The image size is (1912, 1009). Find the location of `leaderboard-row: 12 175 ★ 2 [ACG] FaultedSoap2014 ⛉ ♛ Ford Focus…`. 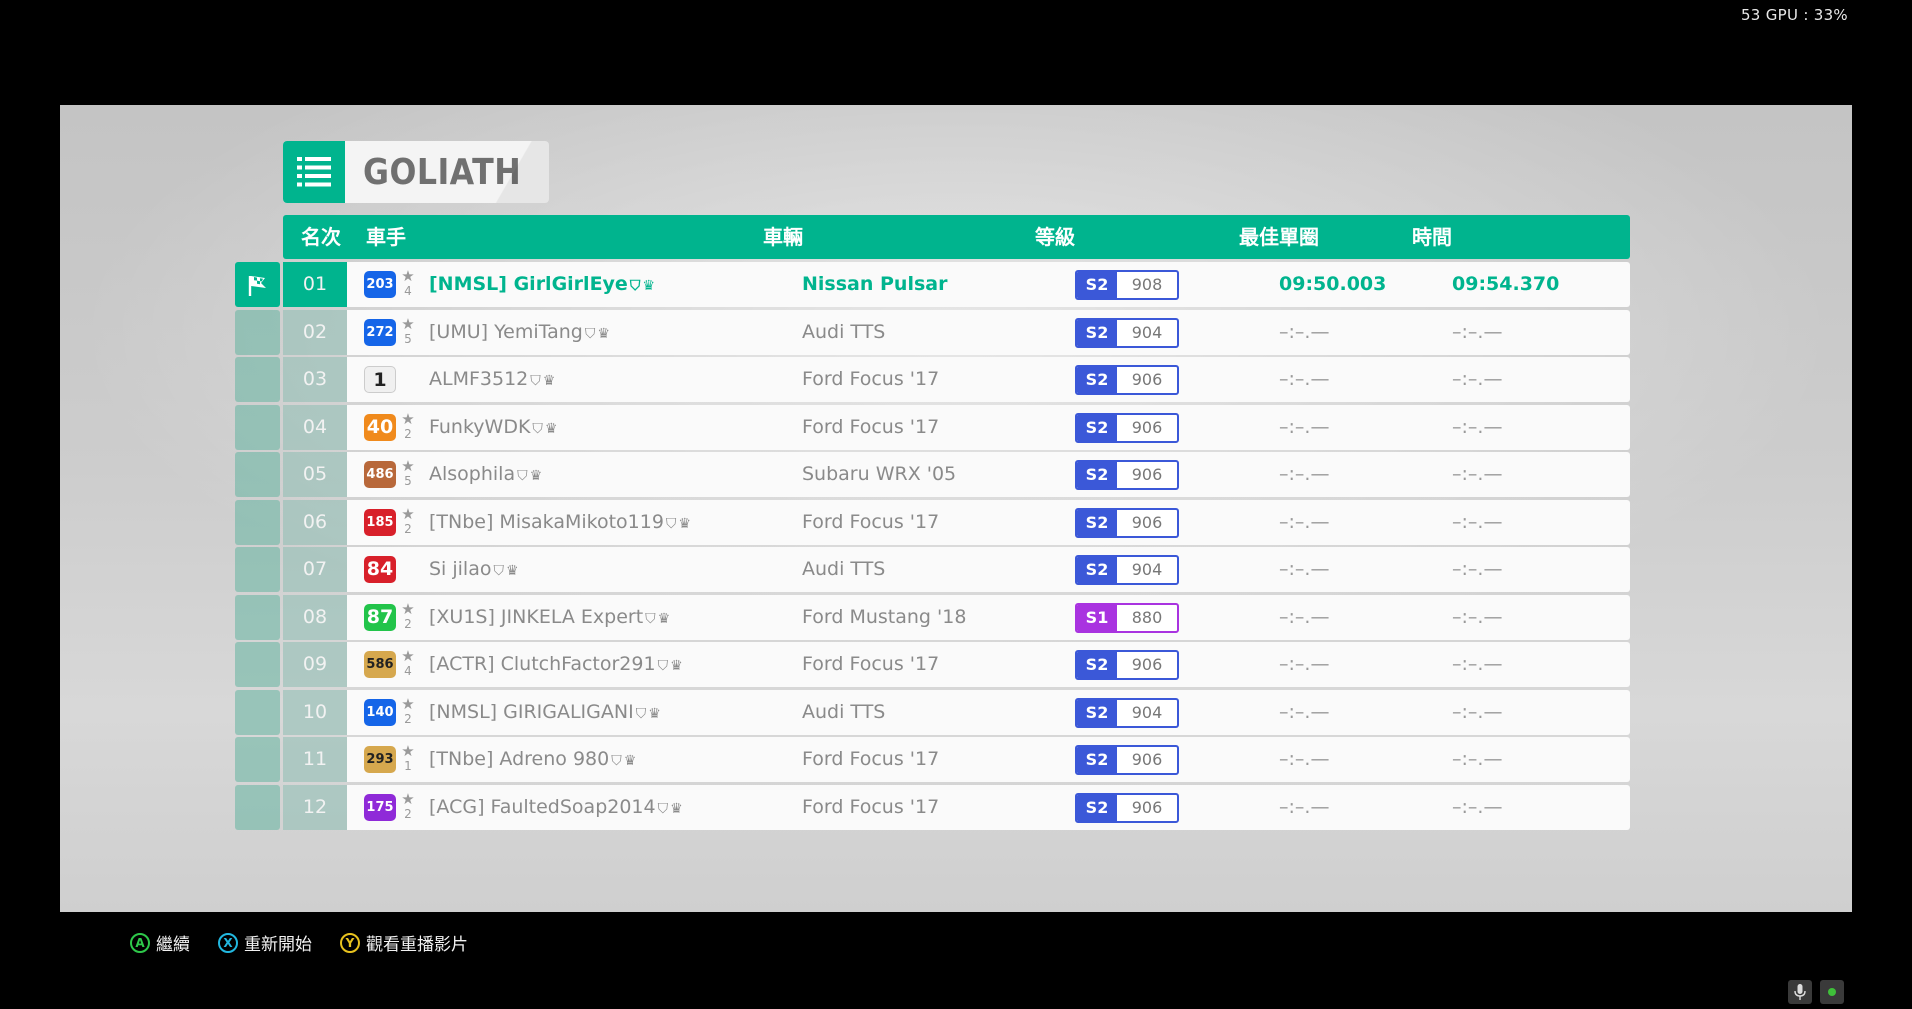

leaderboard-row: 12 175 ★ 2 [ACG] FaultedSoap2014 ⛉ ♛ Ford Focus… is located at coordinates (932, 807).